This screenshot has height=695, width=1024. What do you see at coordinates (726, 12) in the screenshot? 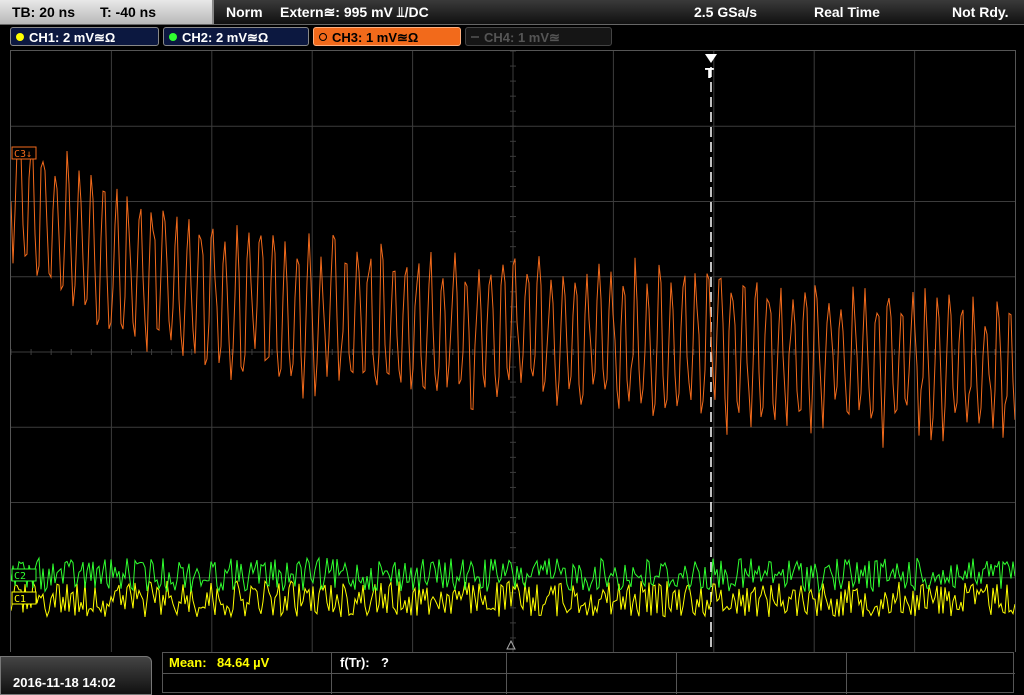
I see `sample-rate: 2.5 GSa/s` at bounding box center [726, 12].